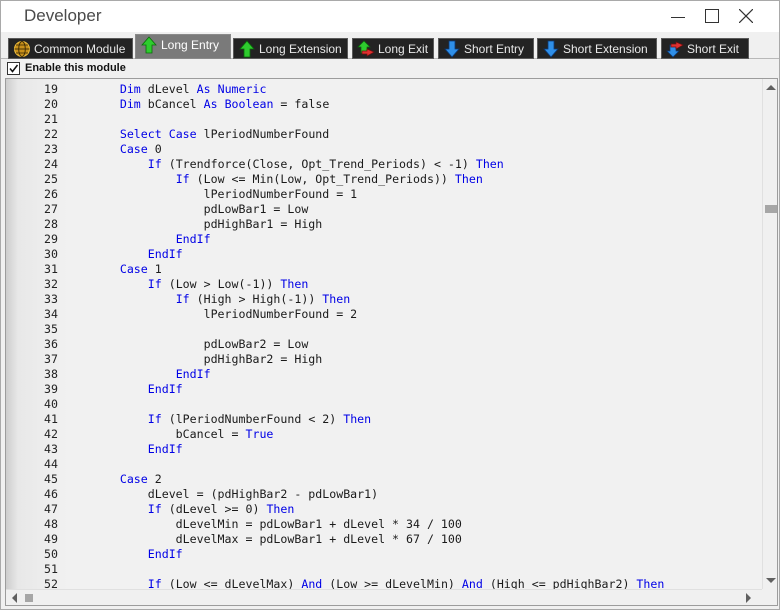  Describe the element at coordinates (384, 269) in the screenshot. I see `code-line: 31 Case 1` at that location.